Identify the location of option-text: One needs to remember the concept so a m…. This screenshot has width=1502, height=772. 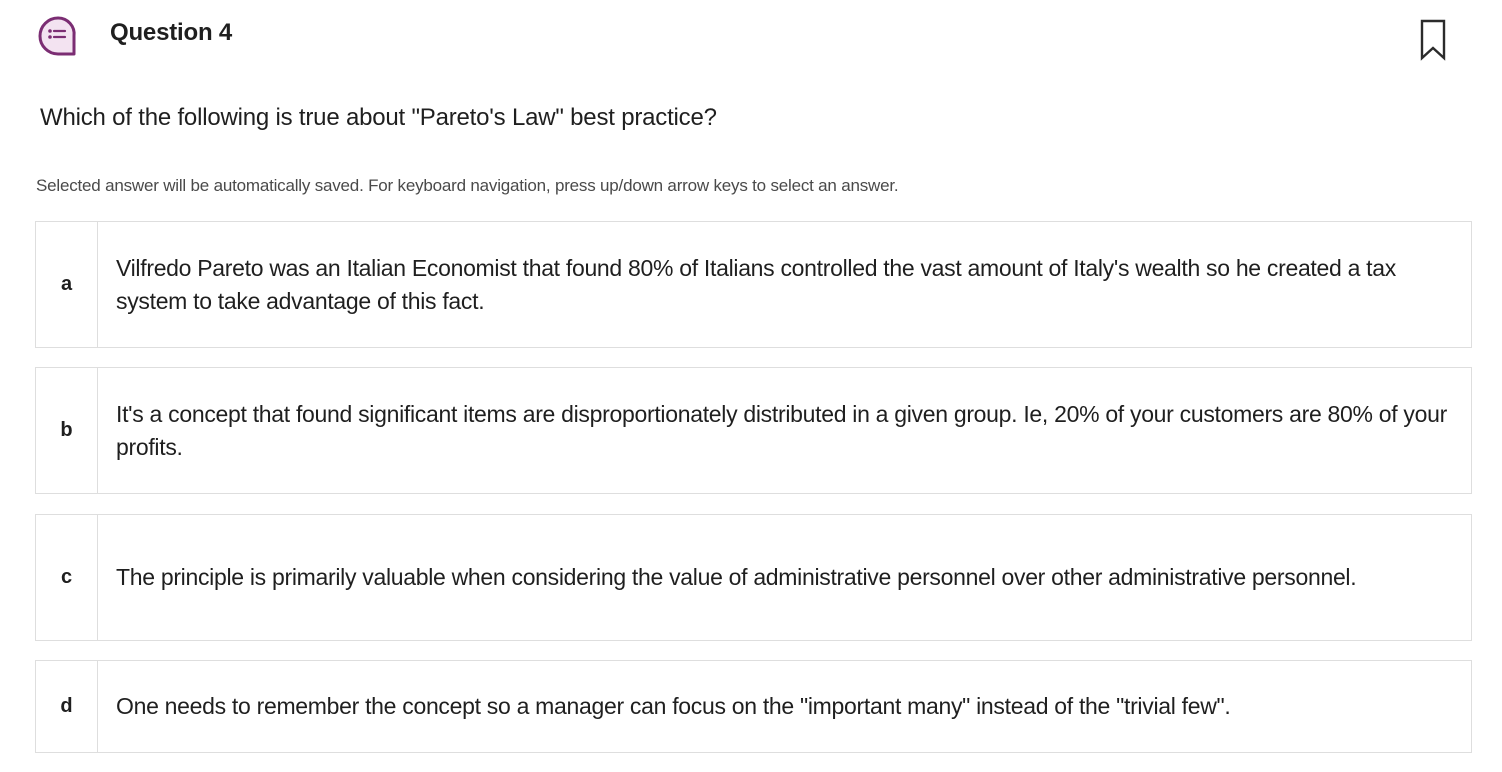
(673, 706).